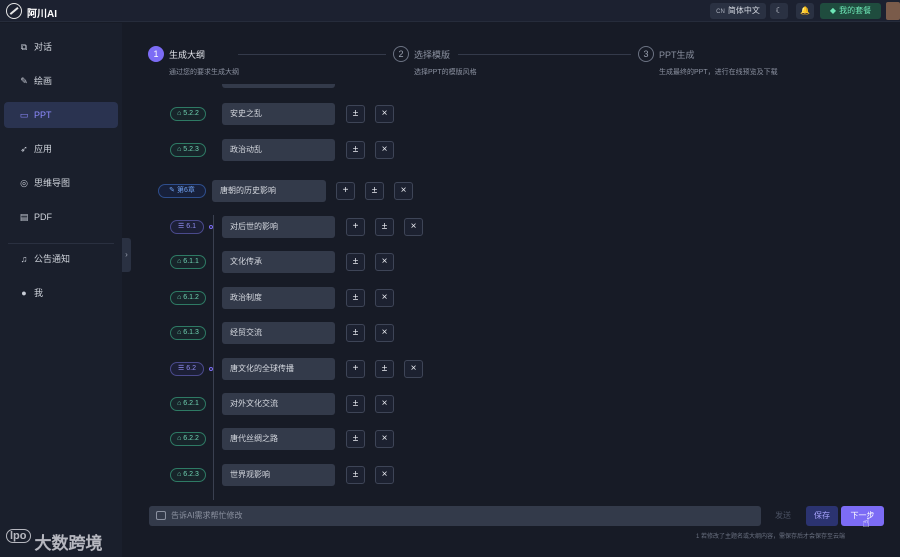 This screenshot has width=900, height=557. I want to click on theme-toggle-button: ☾, so click(779, 11).